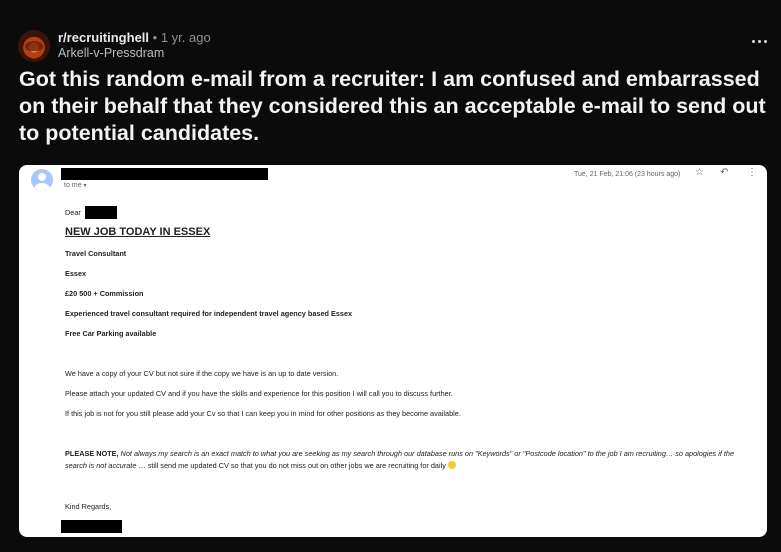 The height and width of the screenshot is (552, 781). What do you see at coordinates (73, 212) in the screenshot?
I see `greeting: Dear` at bounding box center [73, 212].